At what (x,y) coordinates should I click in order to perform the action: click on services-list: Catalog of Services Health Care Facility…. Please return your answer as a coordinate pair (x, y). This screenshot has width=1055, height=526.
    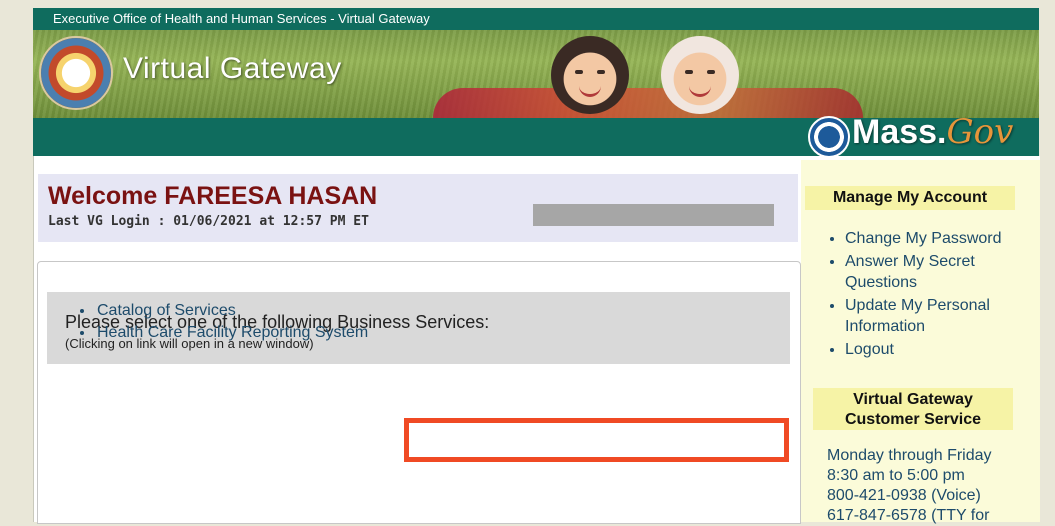
    Looking at the image, I should click on (223, 322).